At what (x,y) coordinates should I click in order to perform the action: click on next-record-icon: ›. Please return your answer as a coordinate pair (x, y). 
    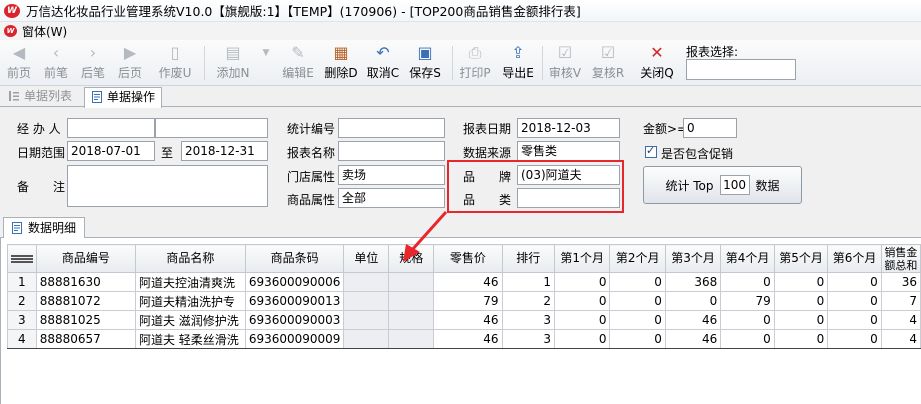
    Looking at the image, I should click on (93, 52).